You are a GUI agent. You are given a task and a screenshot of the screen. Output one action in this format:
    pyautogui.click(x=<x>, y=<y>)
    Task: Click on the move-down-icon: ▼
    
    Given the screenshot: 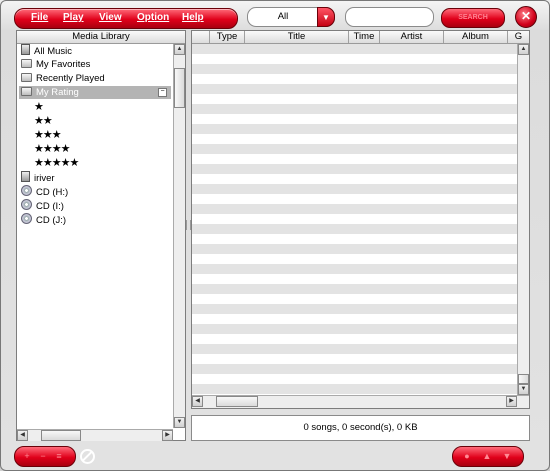 What is the action you would take?
    pyautogui.click(x=507, y=456)
    